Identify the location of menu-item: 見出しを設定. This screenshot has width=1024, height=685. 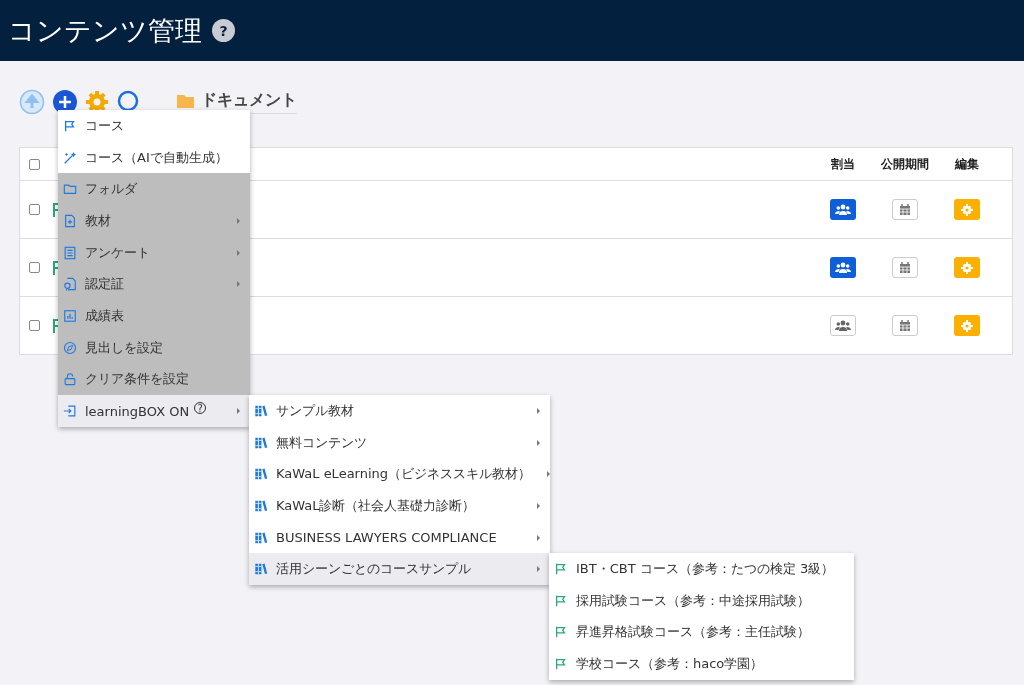
(154, 347).